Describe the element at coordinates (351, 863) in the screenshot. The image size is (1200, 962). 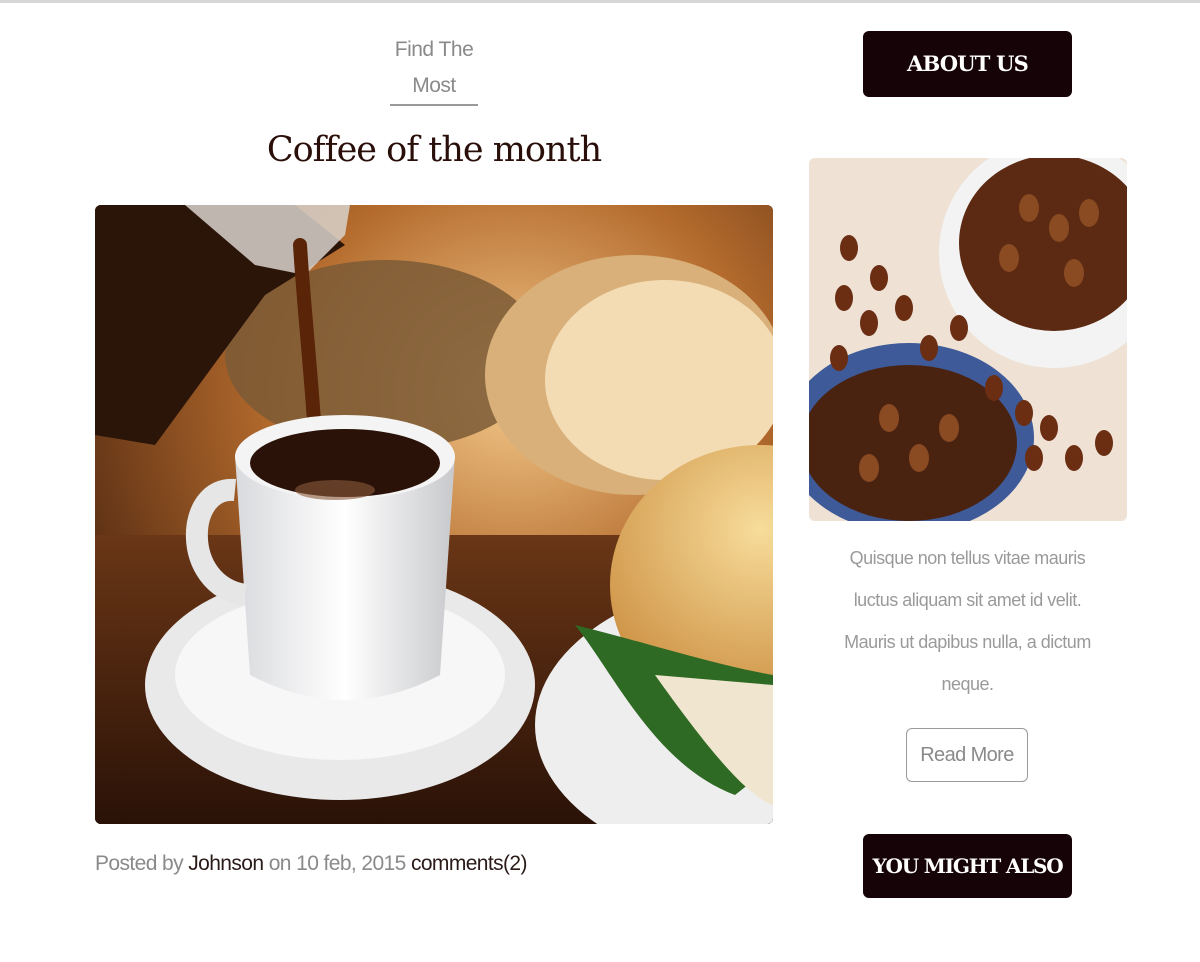
I see `post-date: 10 feb, 2015` at that location.